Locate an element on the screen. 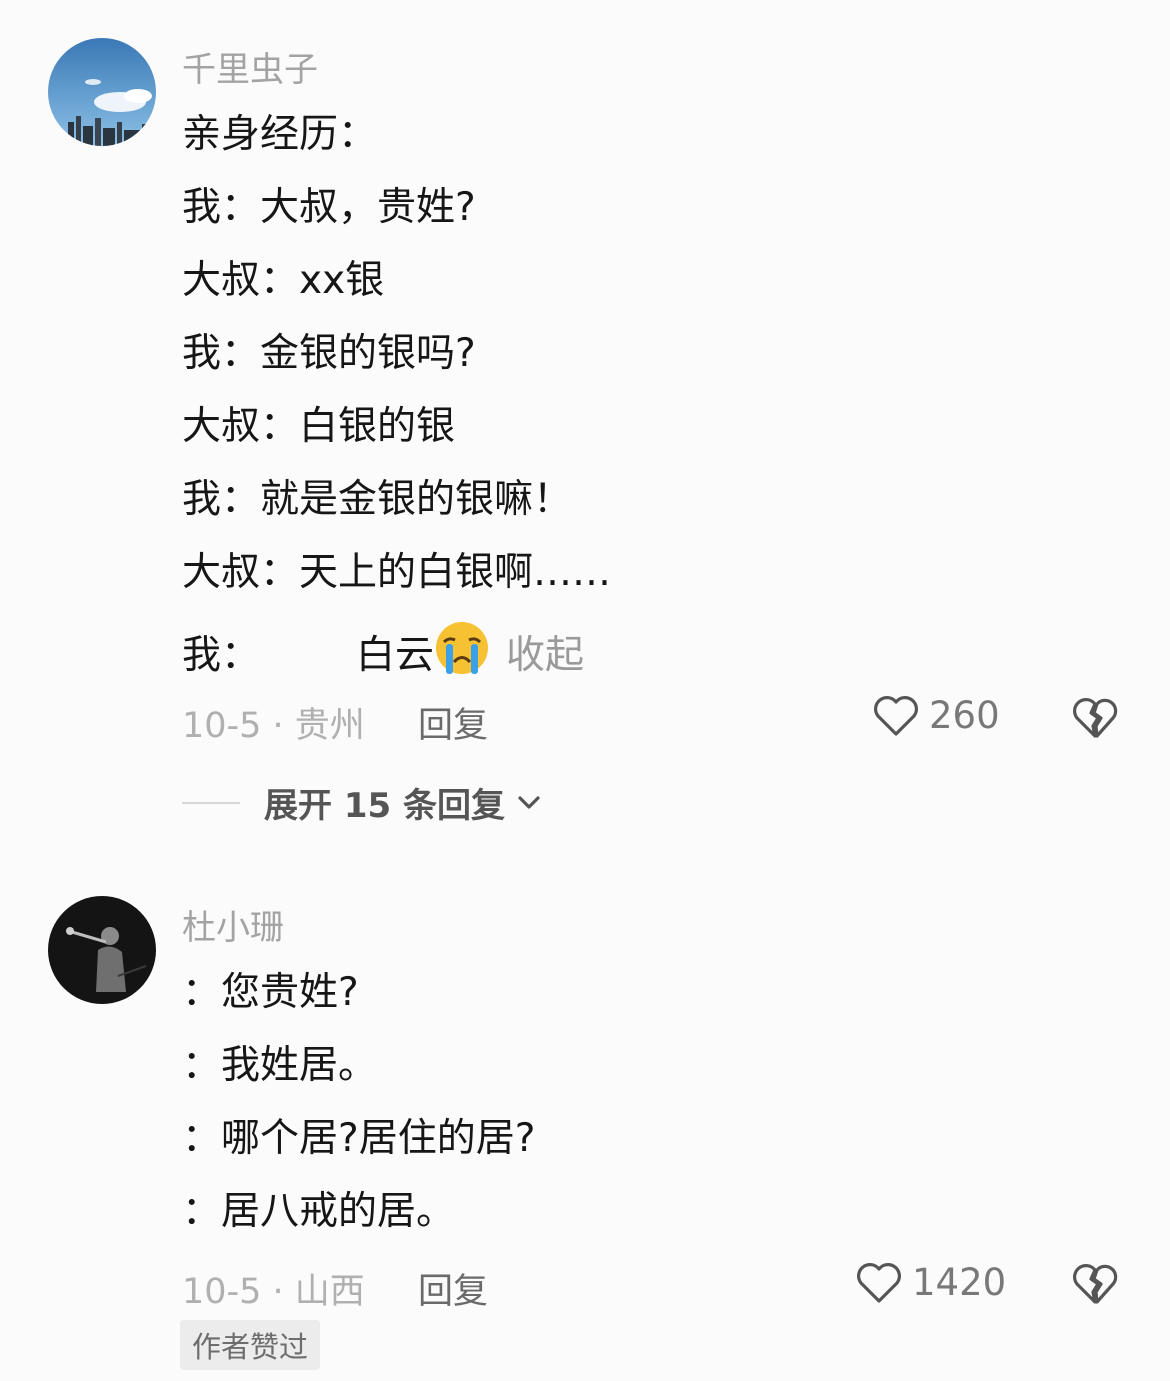  comment-line: ：您贵姓? is located at coordinates (270, 992).